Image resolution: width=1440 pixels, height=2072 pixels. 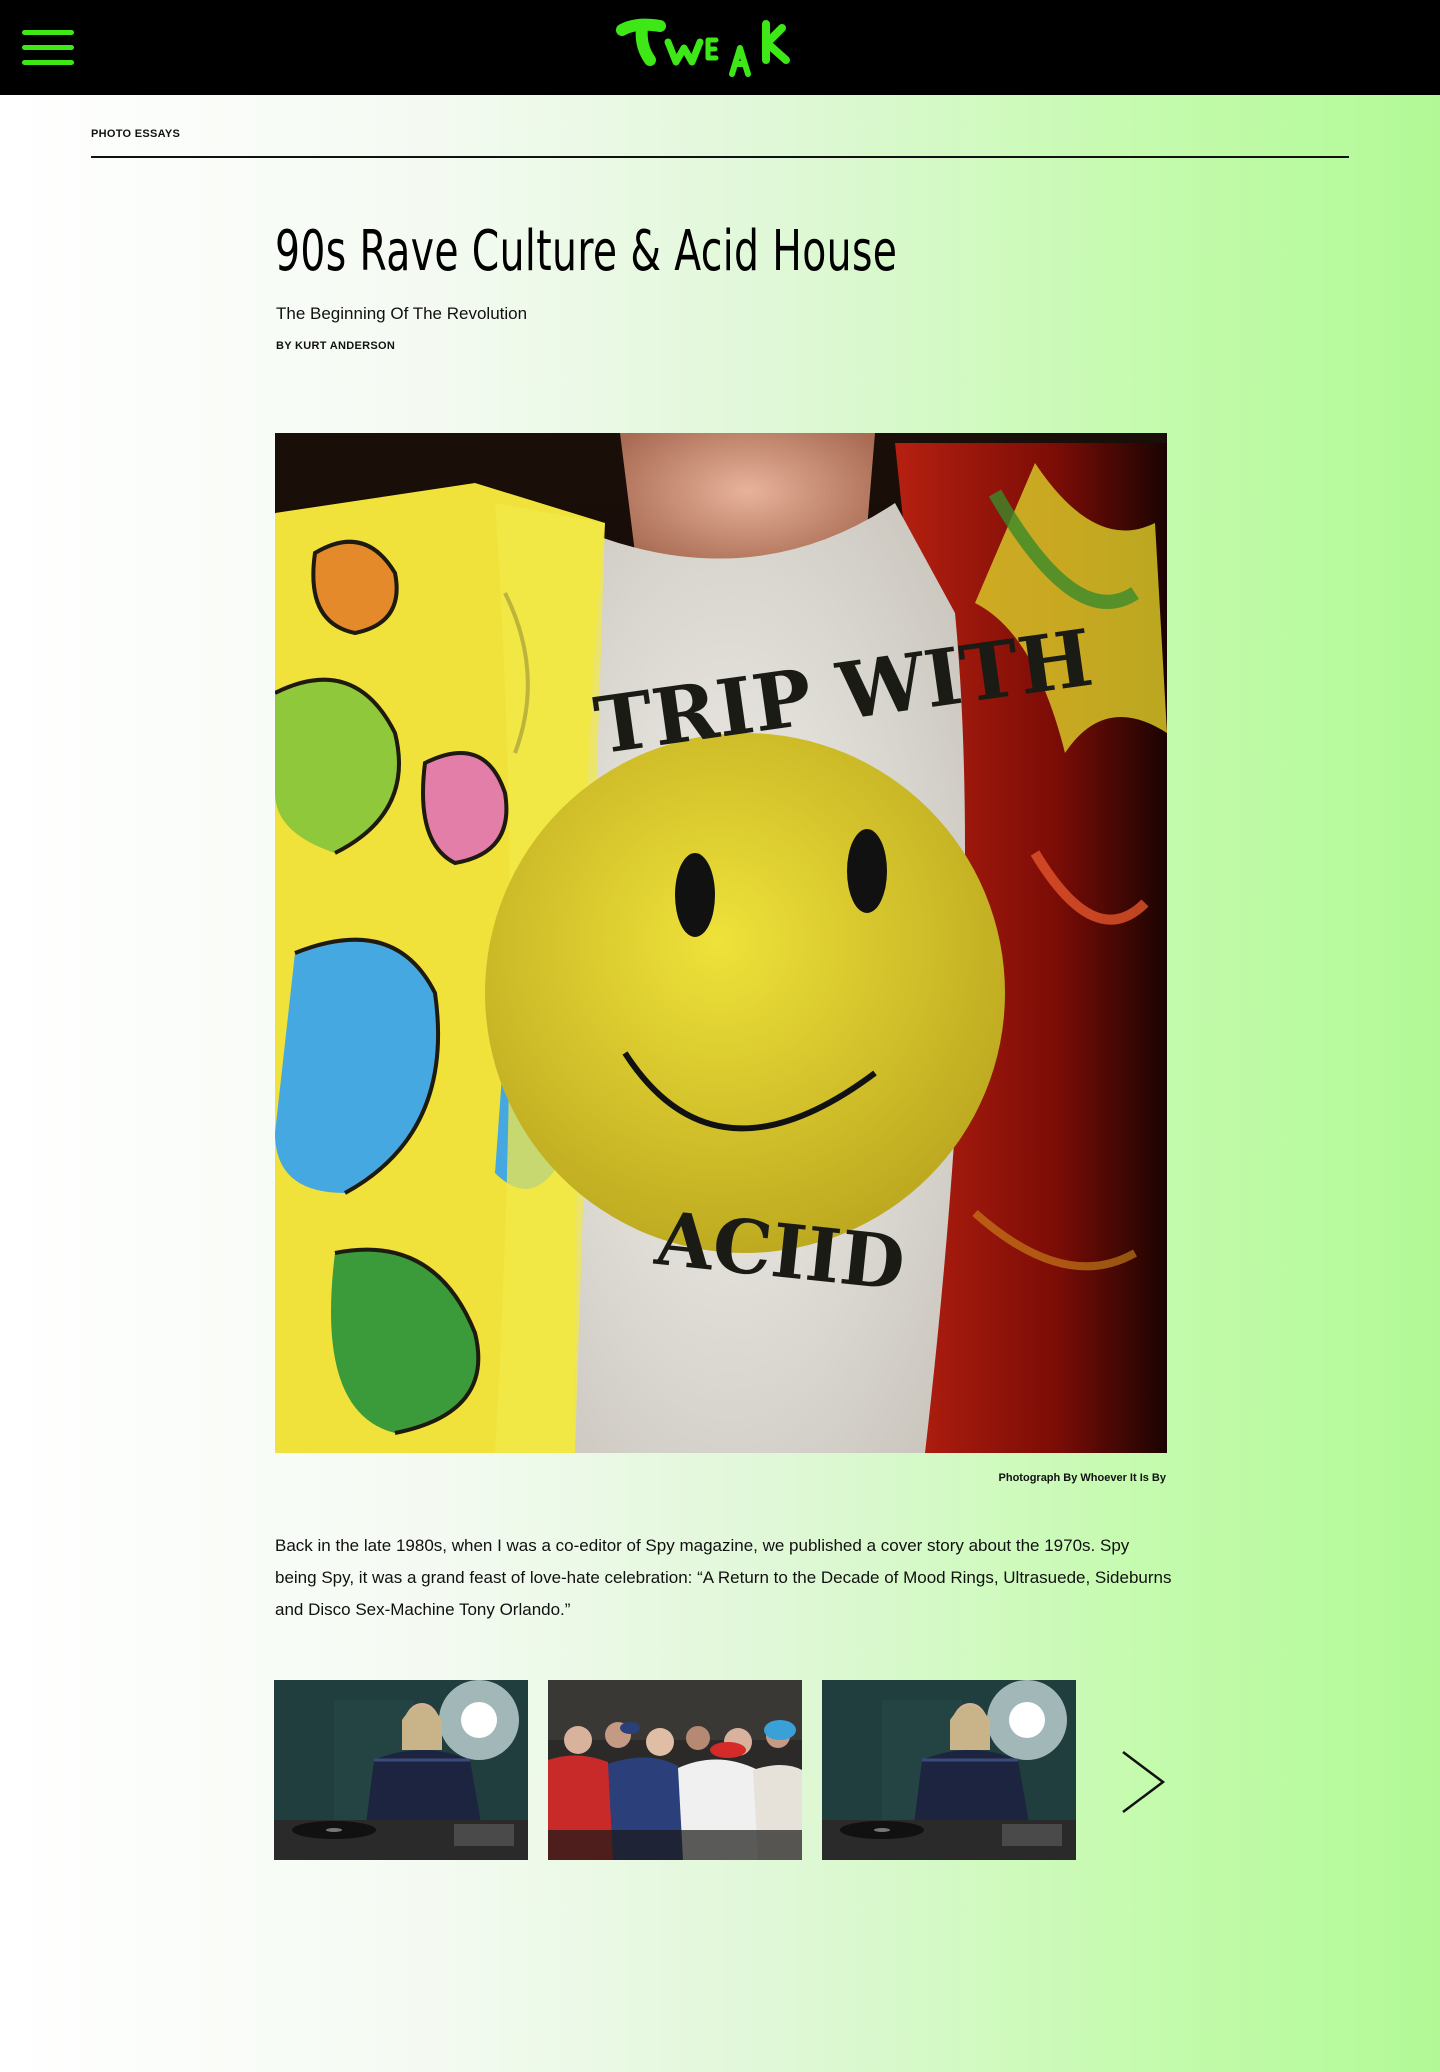 I want to click on top-bar, so click(x=720, y=47).